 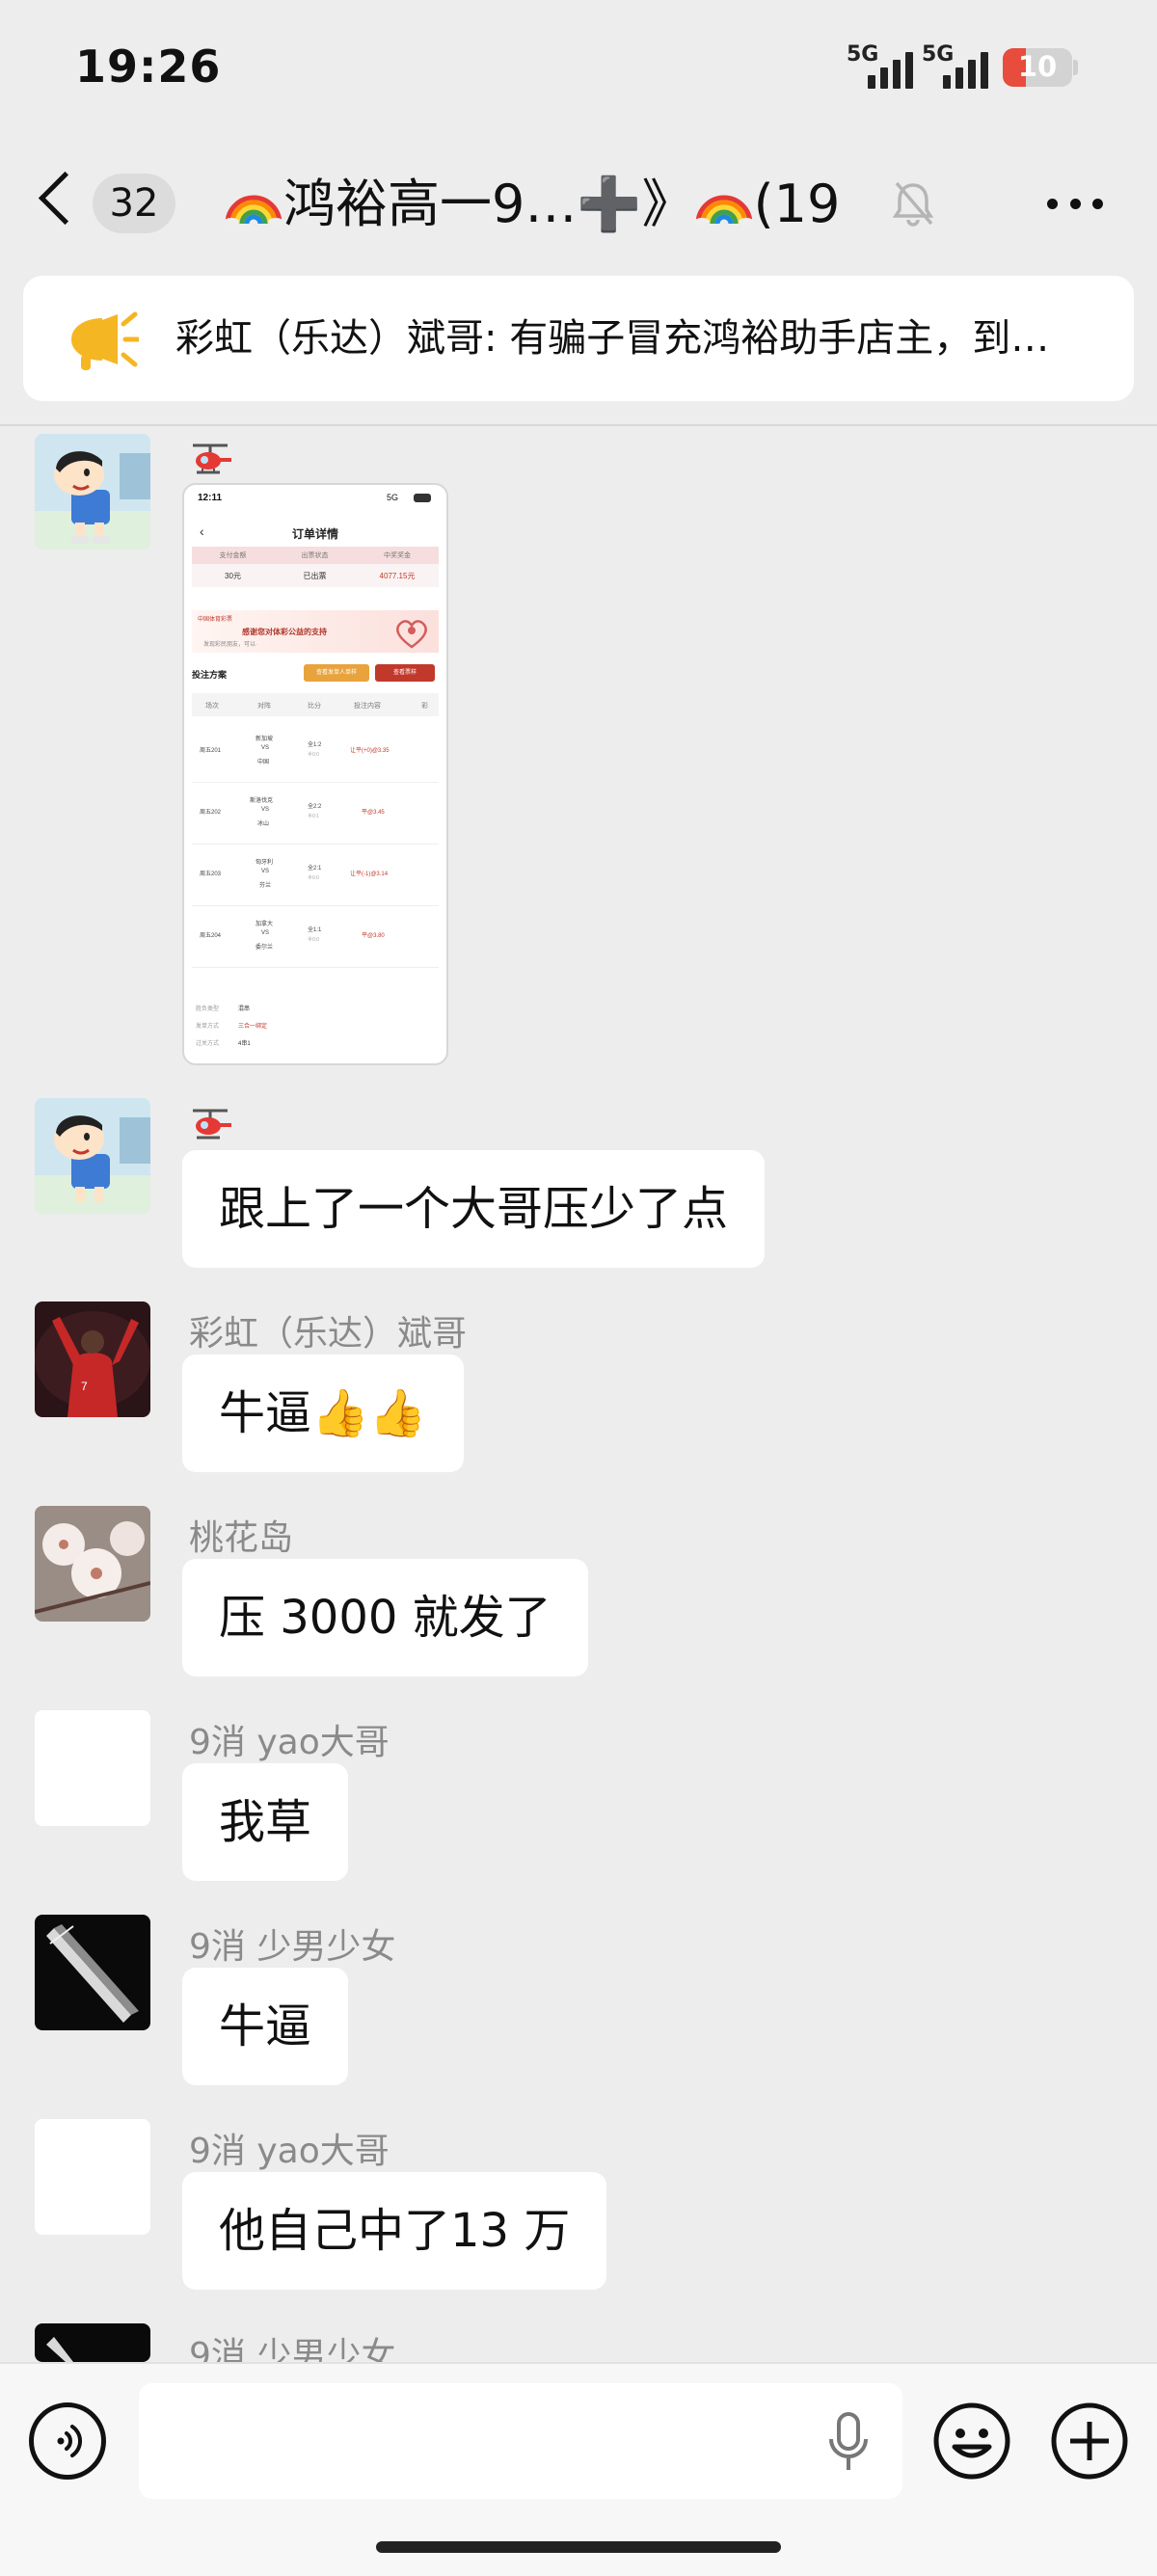 I want to click on thumbs-up-icon: 👍👍, so click(x=369, y=1413).